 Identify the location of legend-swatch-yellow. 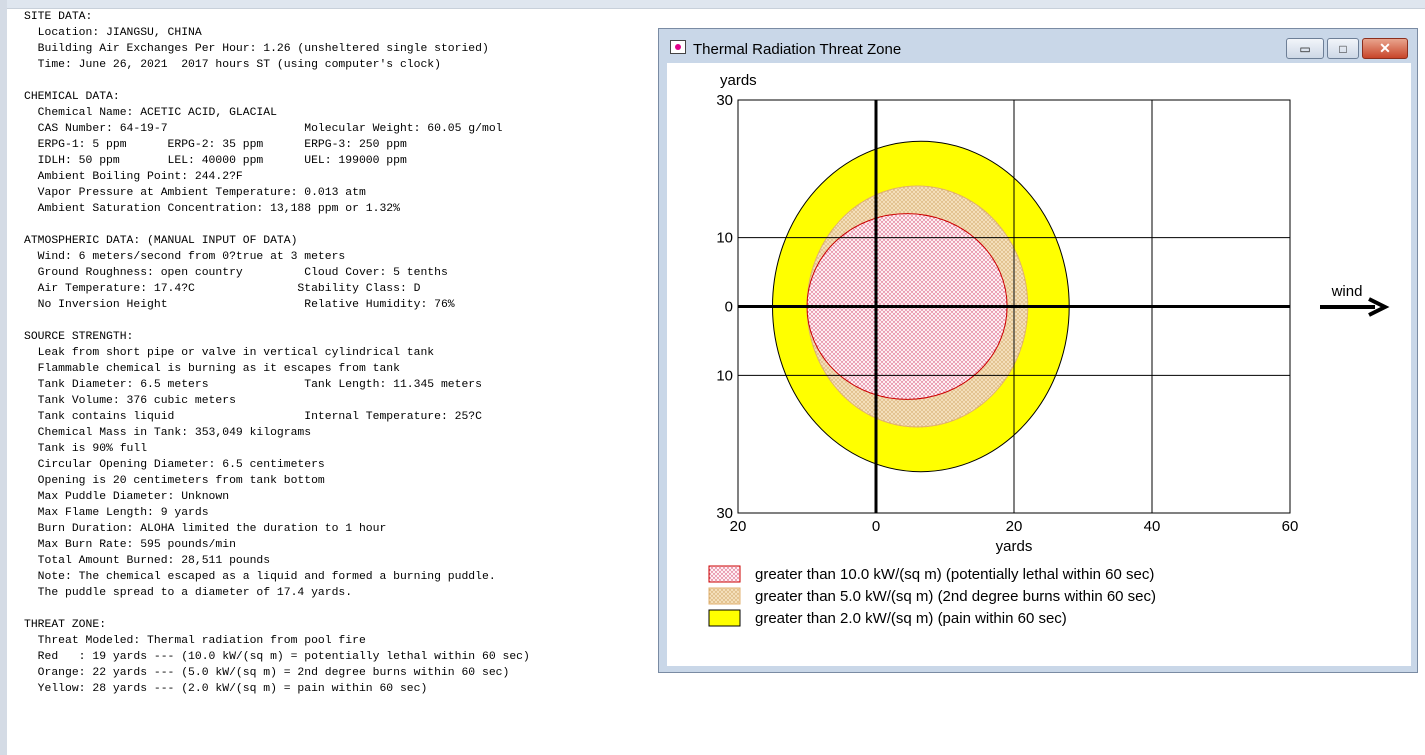
(724, 618).